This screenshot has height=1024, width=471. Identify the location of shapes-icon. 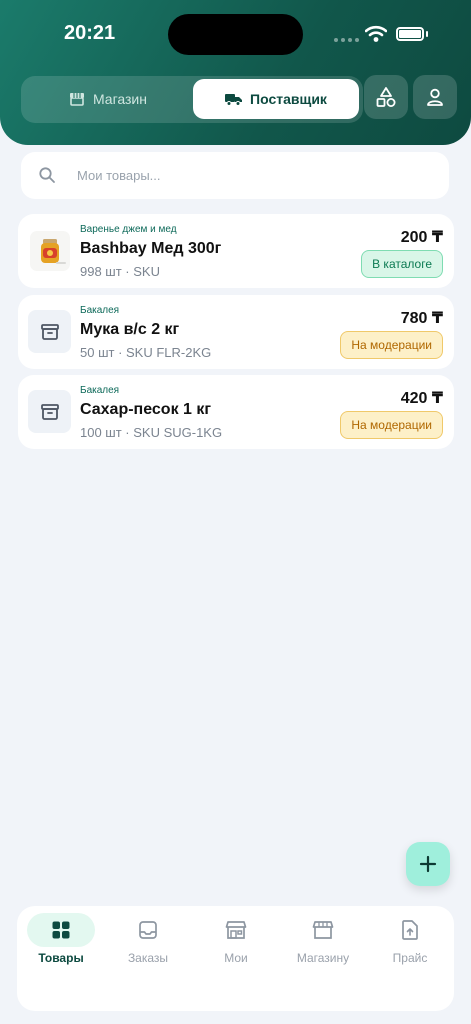
(386, 97).